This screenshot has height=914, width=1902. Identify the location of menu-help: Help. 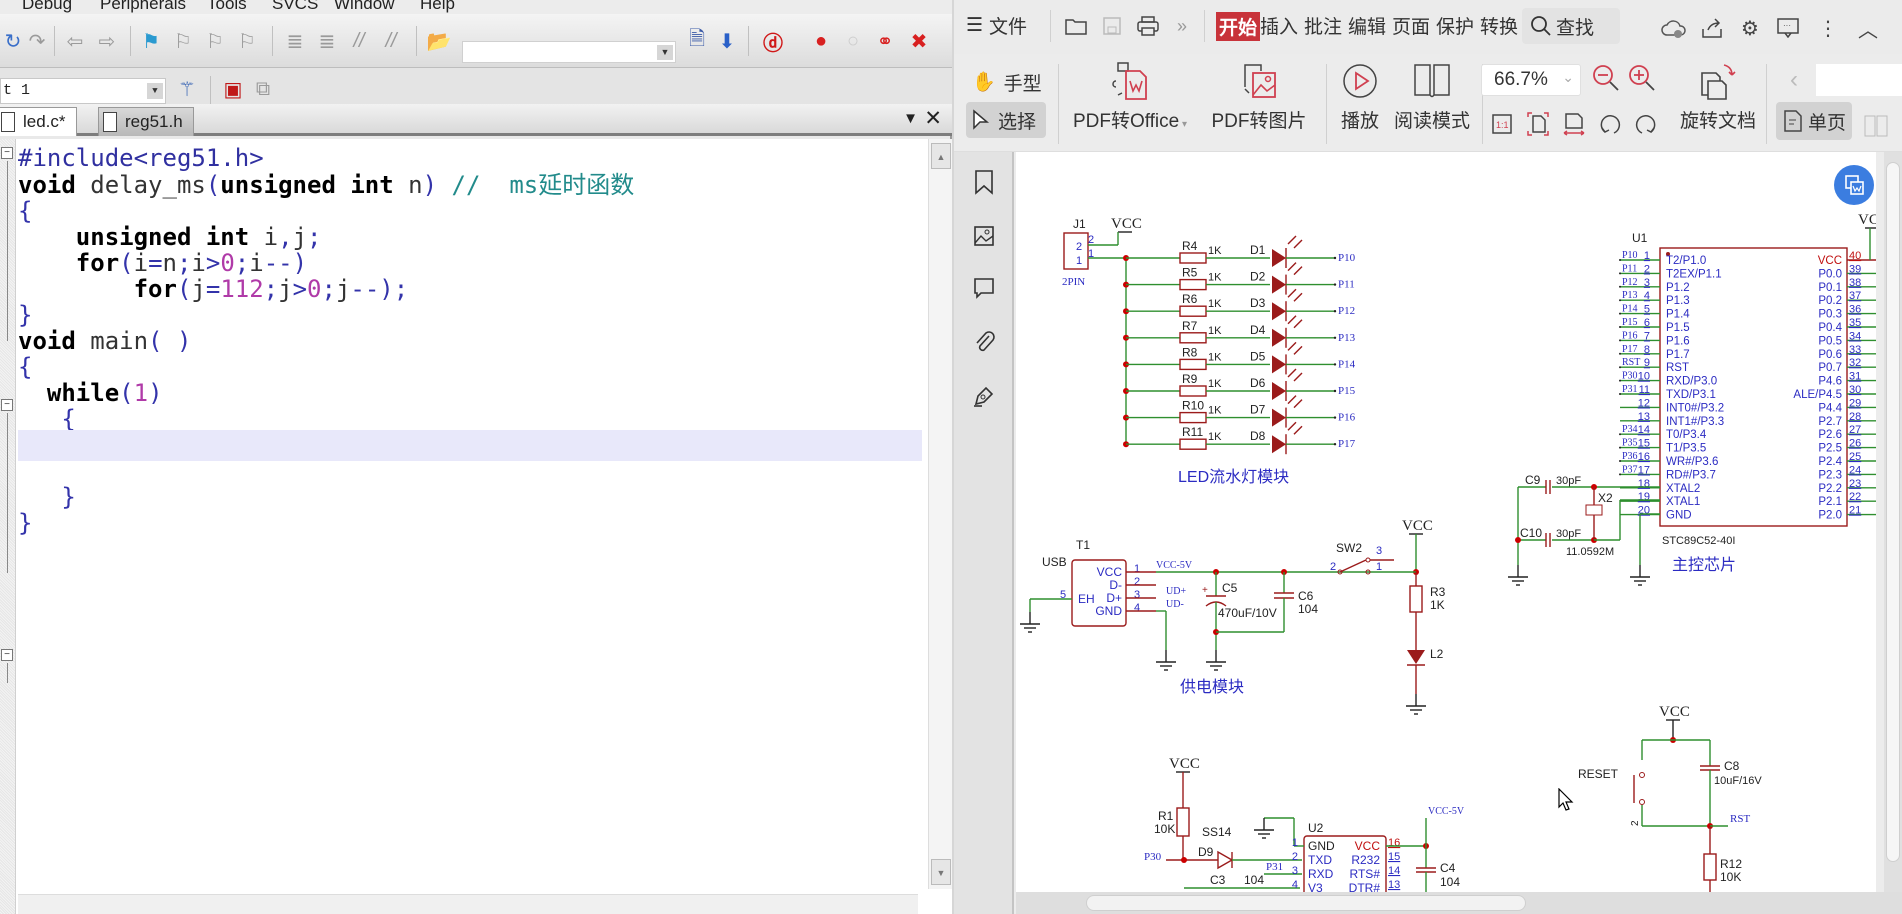
(437, 7).